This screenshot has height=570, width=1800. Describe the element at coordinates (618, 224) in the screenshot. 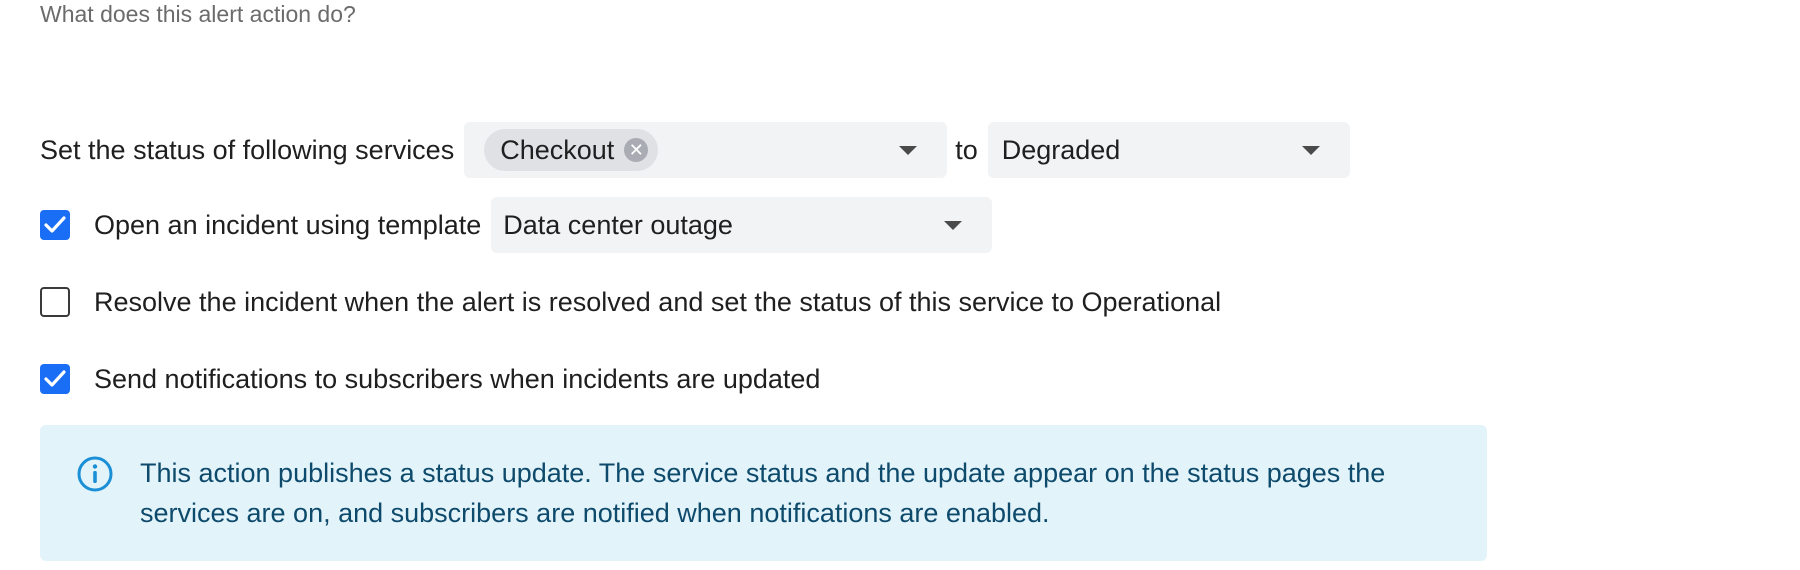

I see `template-select-value: Data center outage` at that location.